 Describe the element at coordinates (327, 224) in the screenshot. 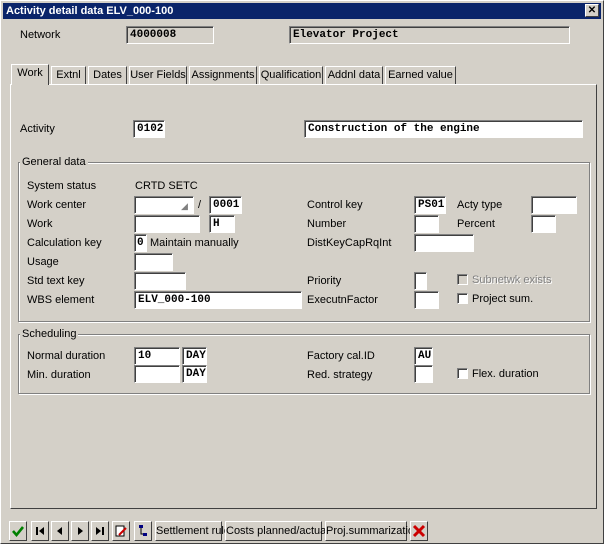

I see `number-label: Number` at that location.